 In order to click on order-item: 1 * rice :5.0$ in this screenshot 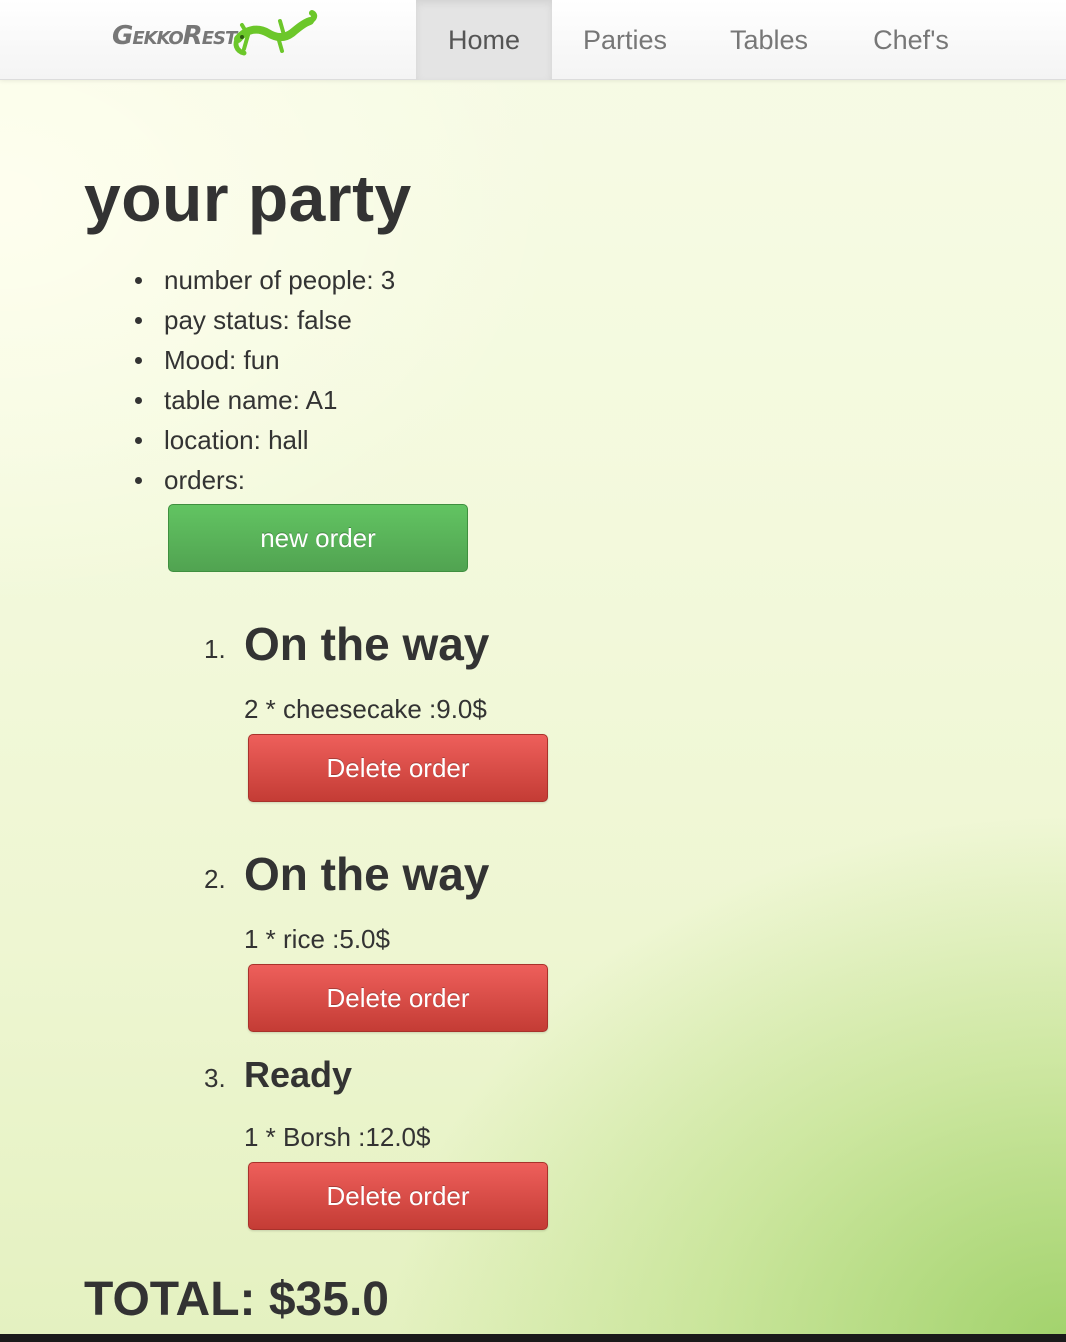, I will do `click(317, 939)`.